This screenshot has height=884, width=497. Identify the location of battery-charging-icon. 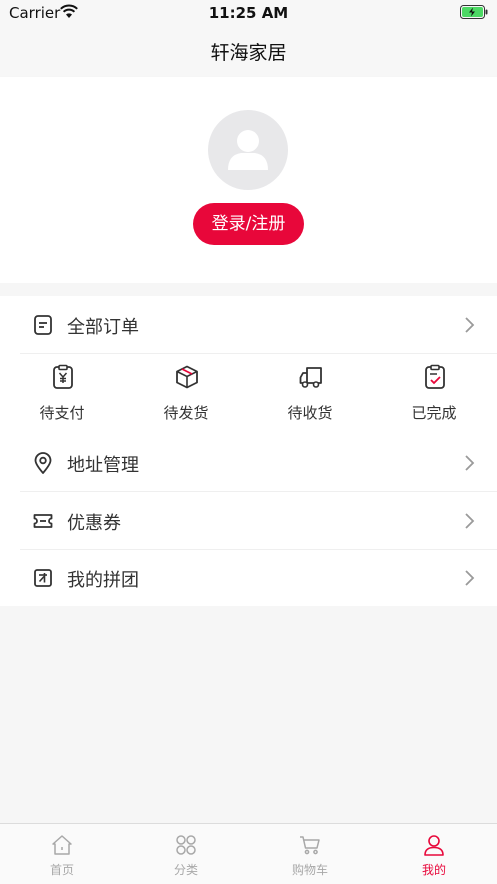
(474, 12).